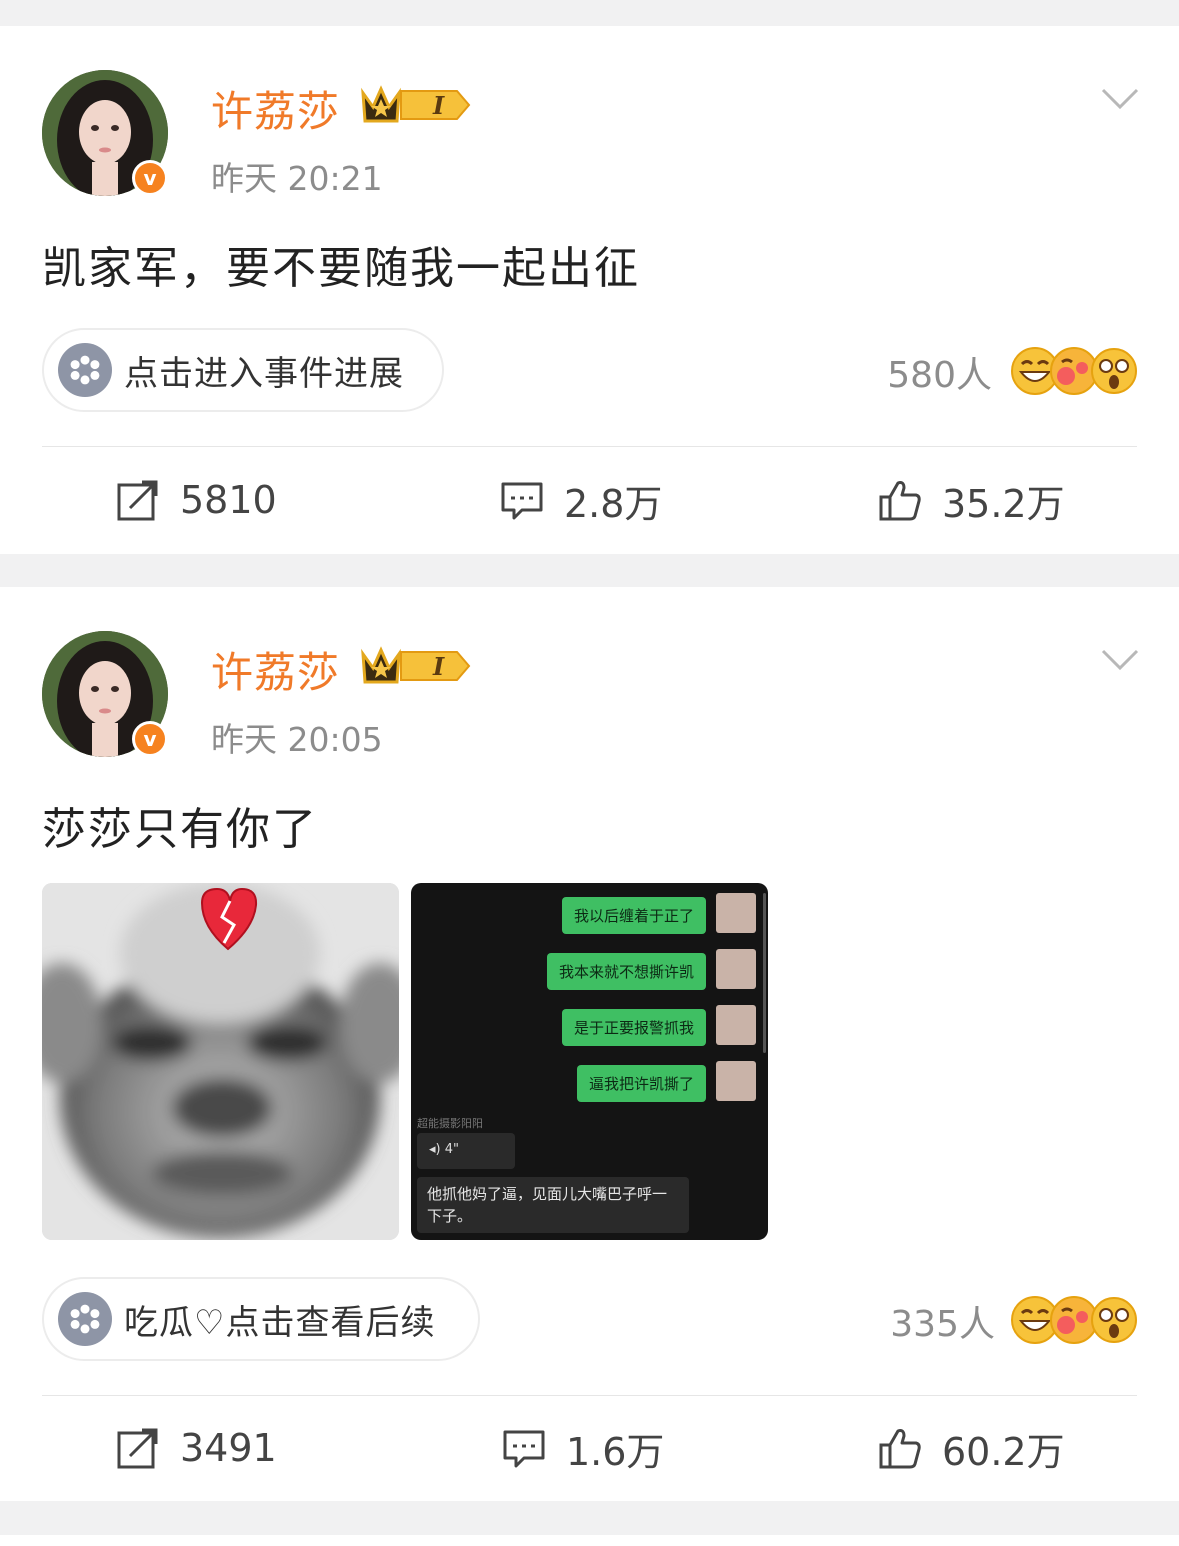 The width and height of the screenshot is (1179, 1546). I want to click on voice-length: 4", so click(452, 1149).